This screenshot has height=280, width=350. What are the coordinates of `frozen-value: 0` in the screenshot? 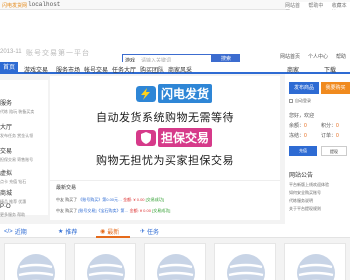 It's located at (305, 136).